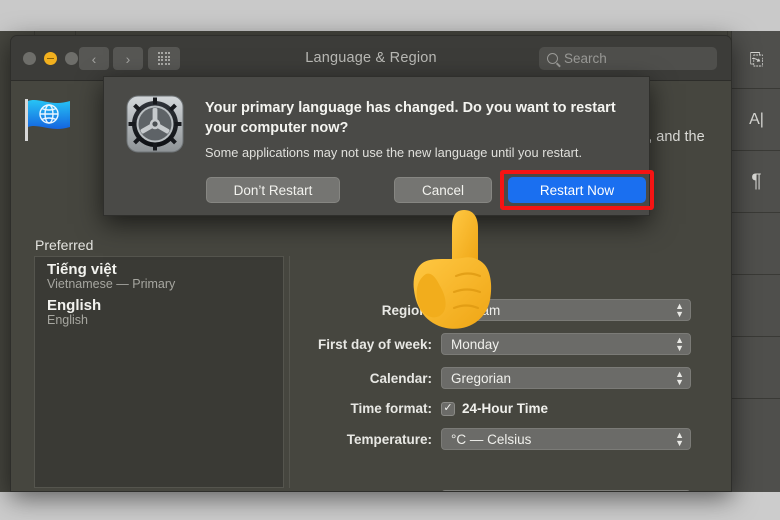 This screenshot has width=780, height=520. I want to click on pane-divider, so click(289, 372).